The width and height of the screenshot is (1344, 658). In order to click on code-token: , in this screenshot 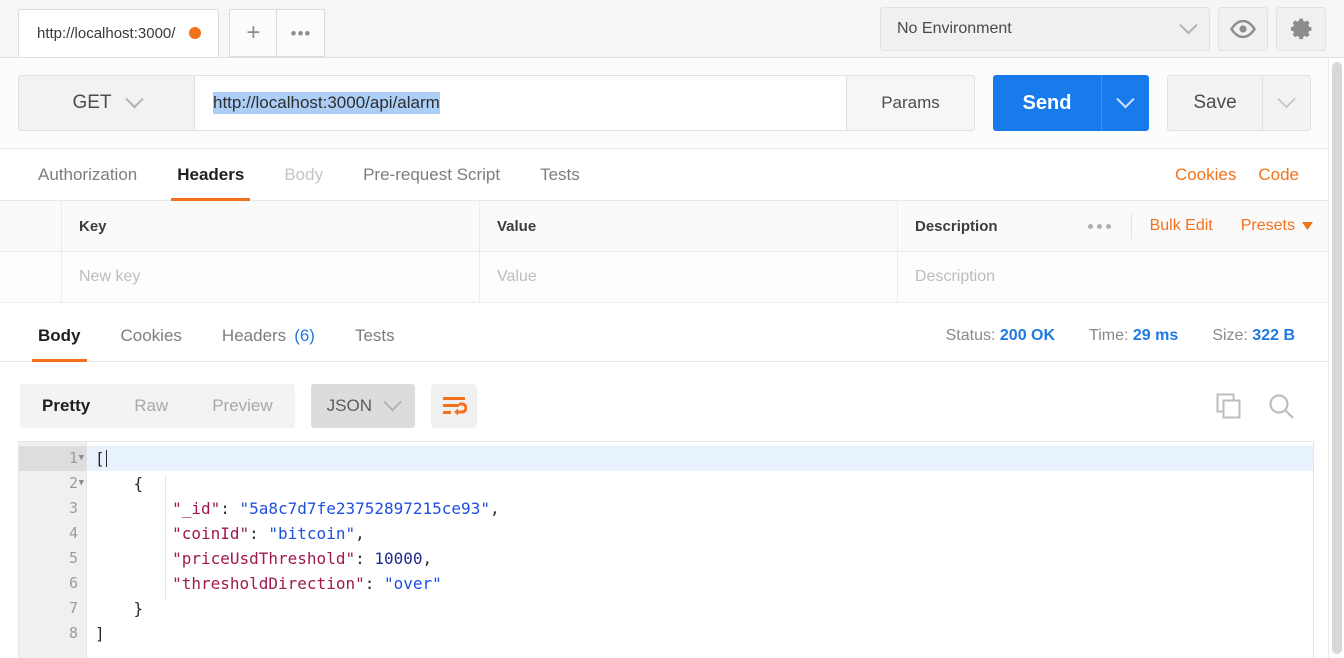, I will do `click(494, 508)`.